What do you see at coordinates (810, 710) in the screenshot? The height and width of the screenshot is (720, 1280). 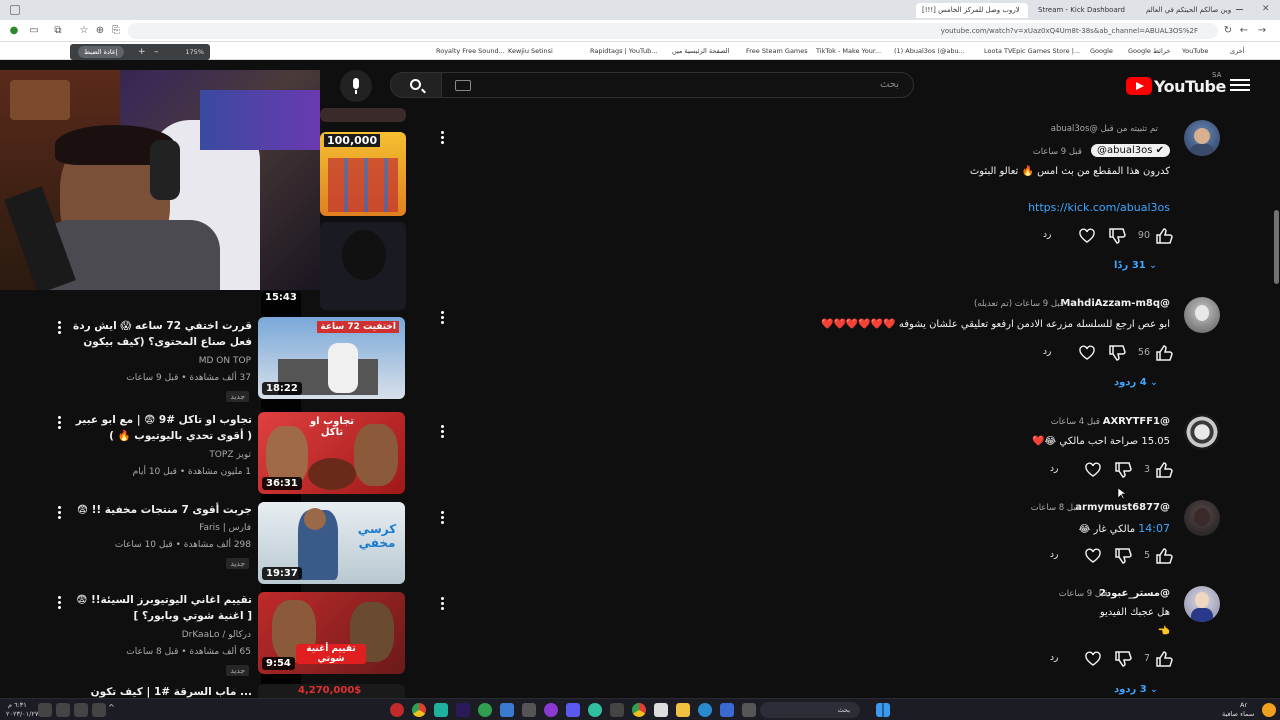 I see `taskbar-search: بحث` at bounding box center [810, 710].